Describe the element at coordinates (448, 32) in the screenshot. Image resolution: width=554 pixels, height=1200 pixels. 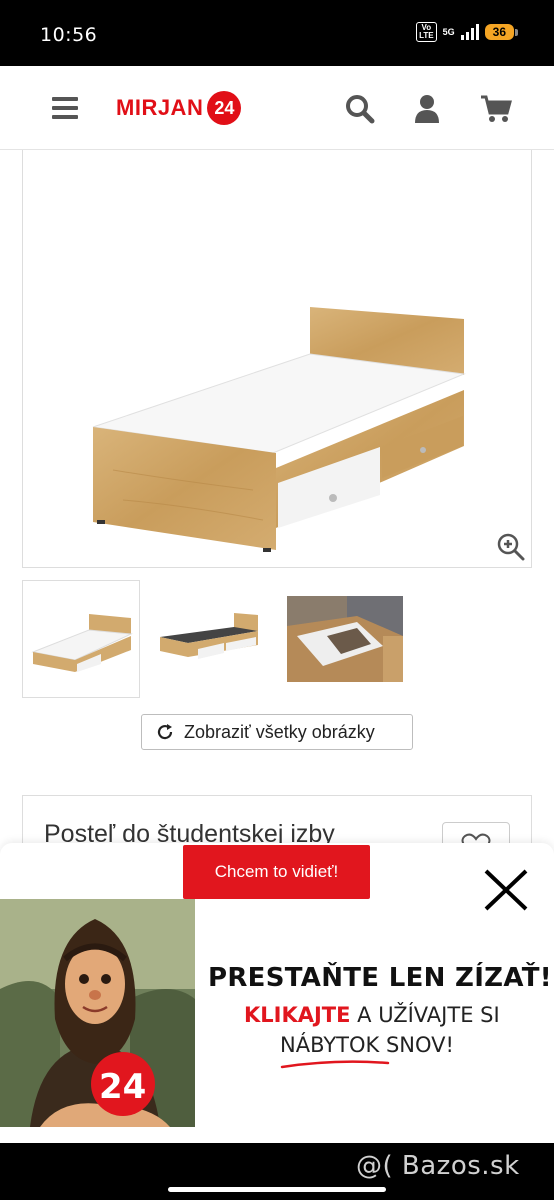
I see `network-type: 5G` at that location.